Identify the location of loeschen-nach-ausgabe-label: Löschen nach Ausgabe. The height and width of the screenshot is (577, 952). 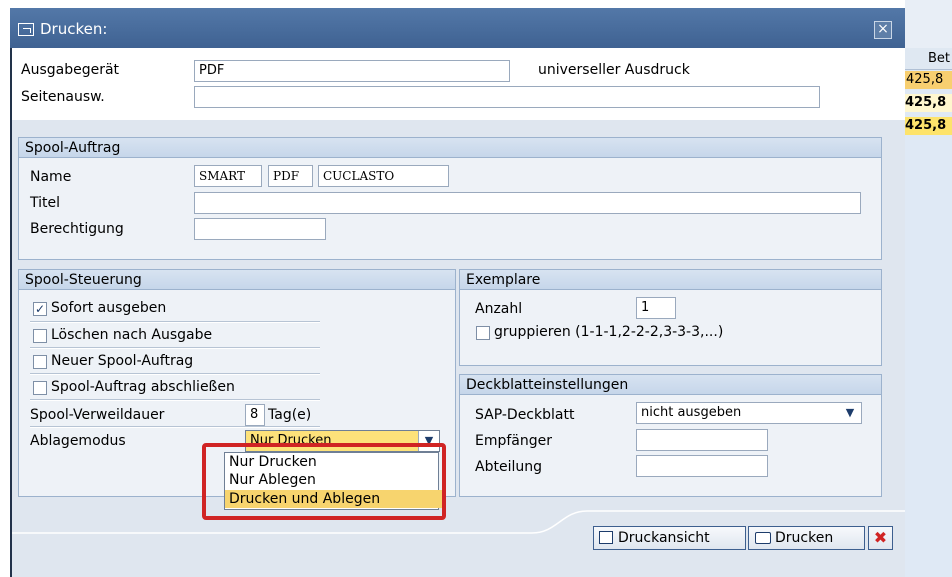
(132, 335).